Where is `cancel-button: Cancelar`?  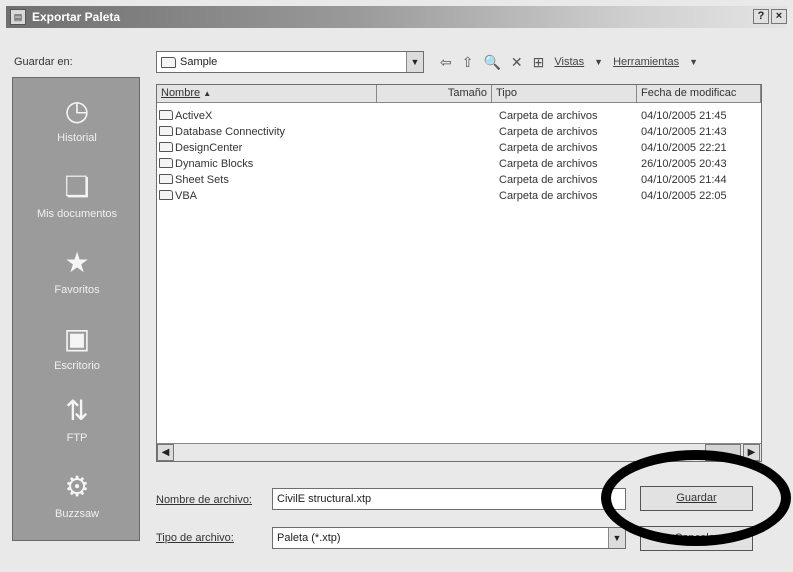 cancel-button: Cancelar is located at coordinates (696, 538).